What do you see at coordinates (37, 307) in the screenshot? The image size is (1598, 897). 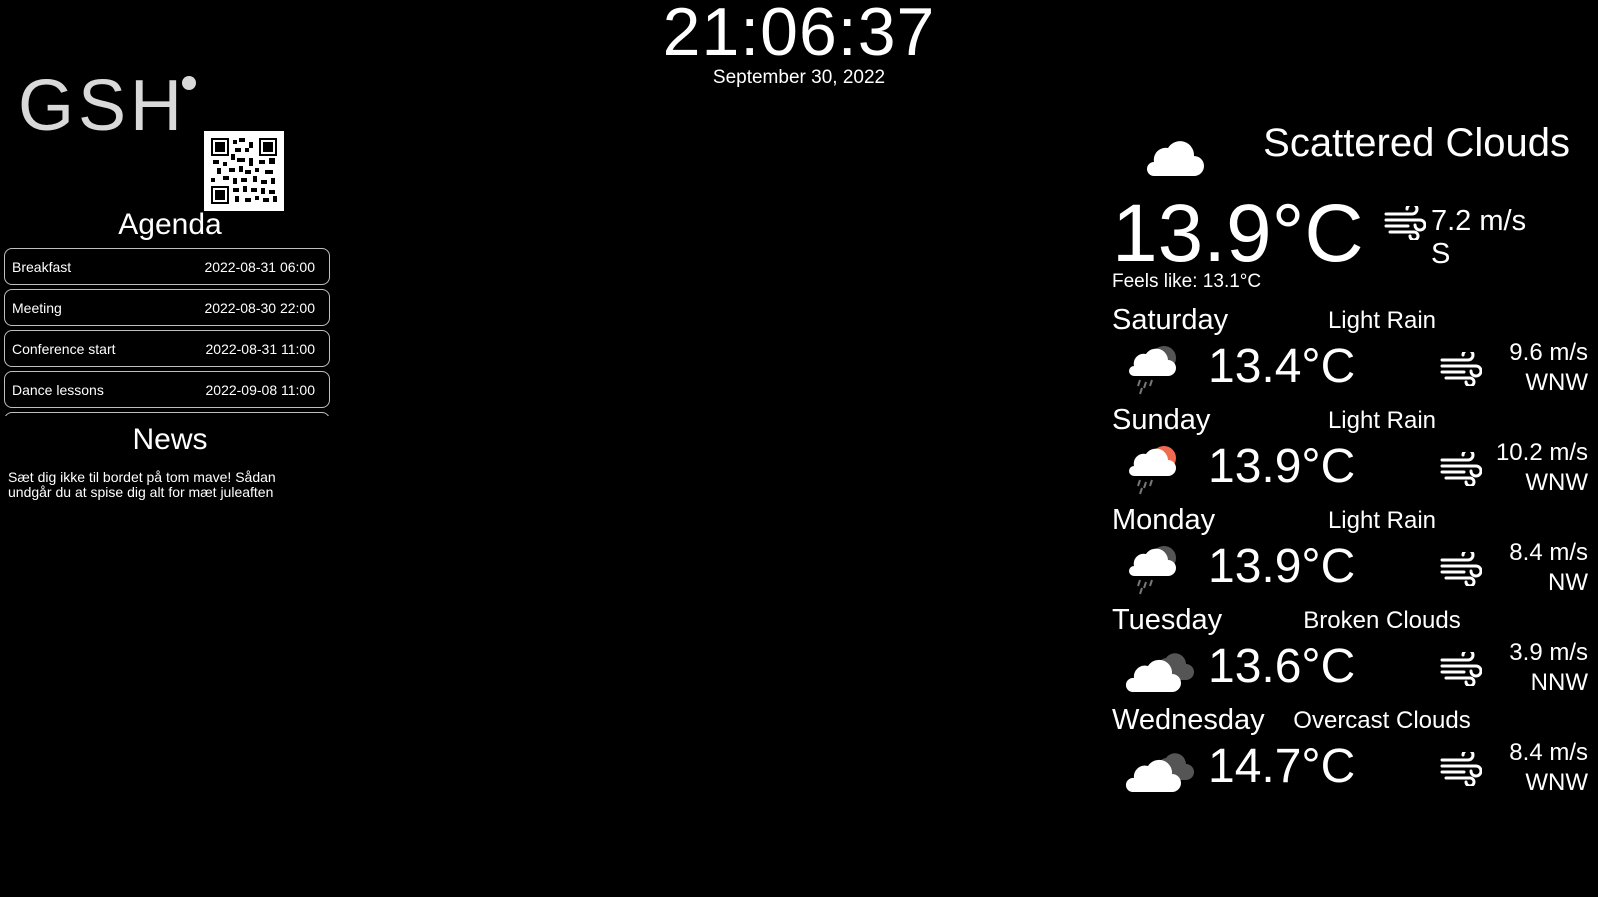 I see `agenda-item-name: Meeting` at bounding box center [37, 307].